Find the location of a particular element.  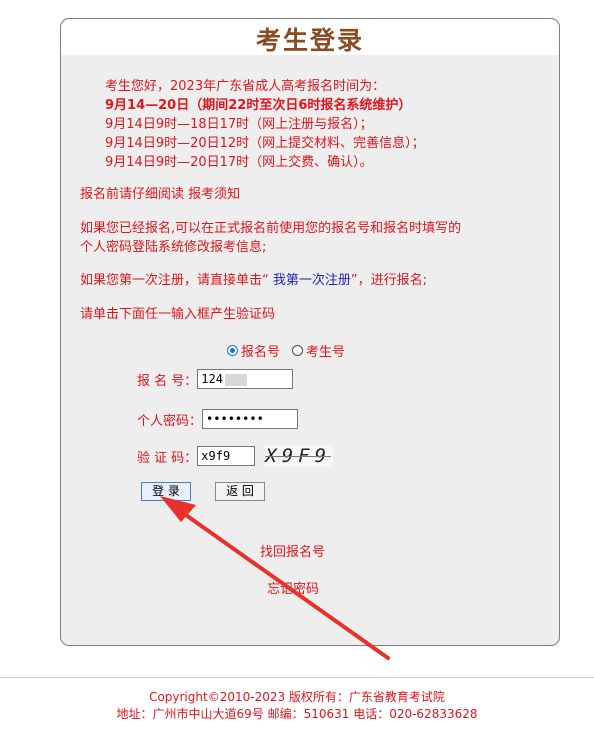

captcha-hint: 请单击下面任一输入框产生验证码 is located at coordinates (178, 314).